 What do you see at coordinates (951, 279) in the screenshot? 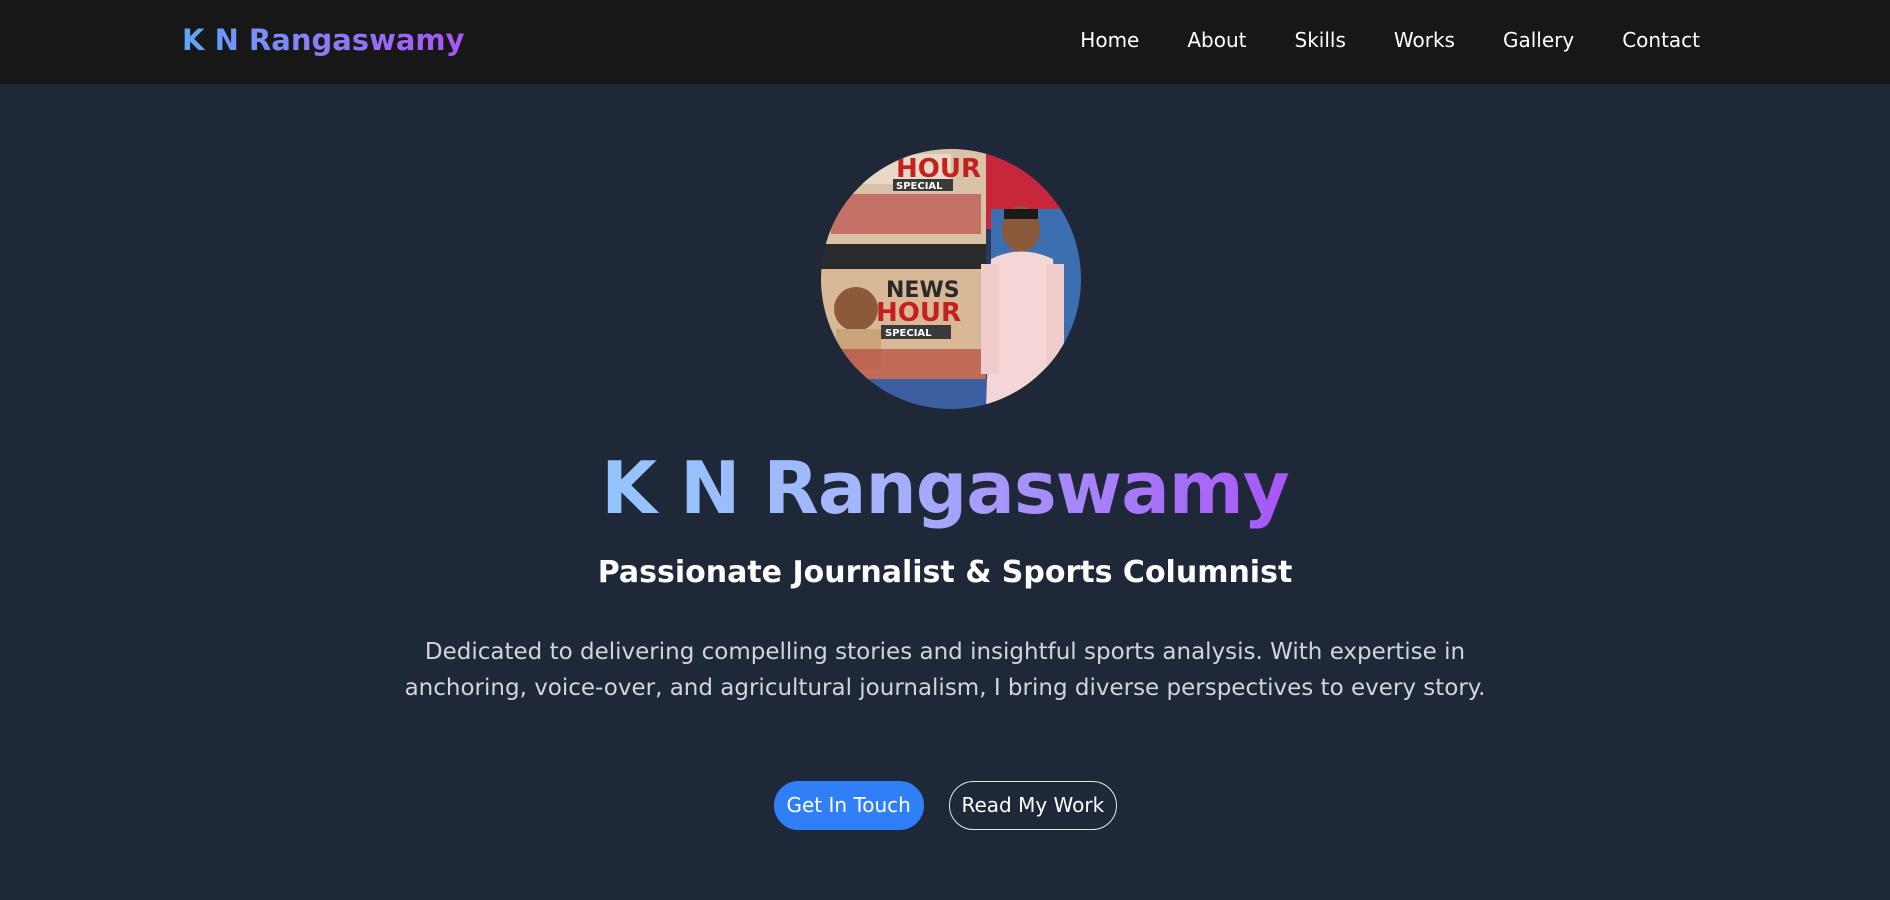
I see `profile-photo: HOUR SPECIAL NEWS HOUR SPECIAL` at bounding box center [951, 279].